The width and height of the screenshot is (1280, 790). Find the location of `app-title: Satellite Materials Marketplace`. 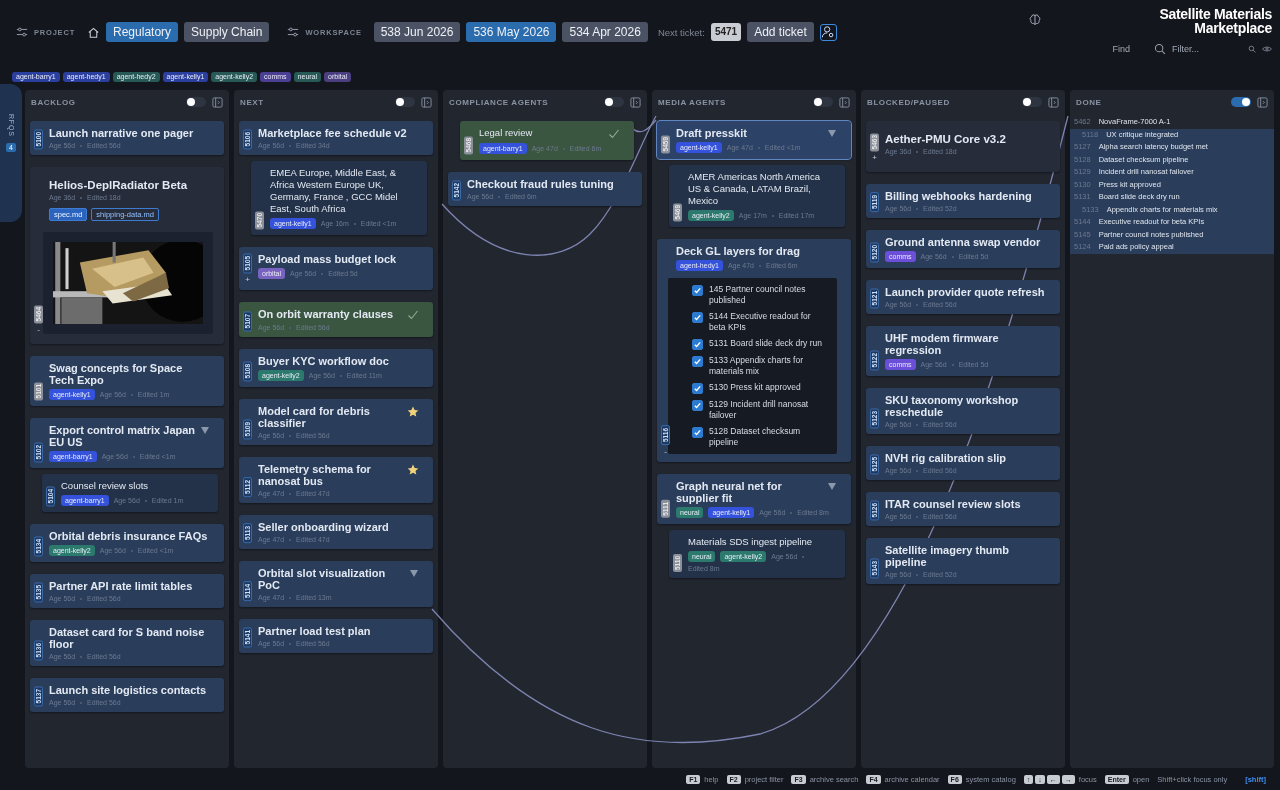

app-title: Satellite Materials Marketplace is located at coordinates (1215, 21).